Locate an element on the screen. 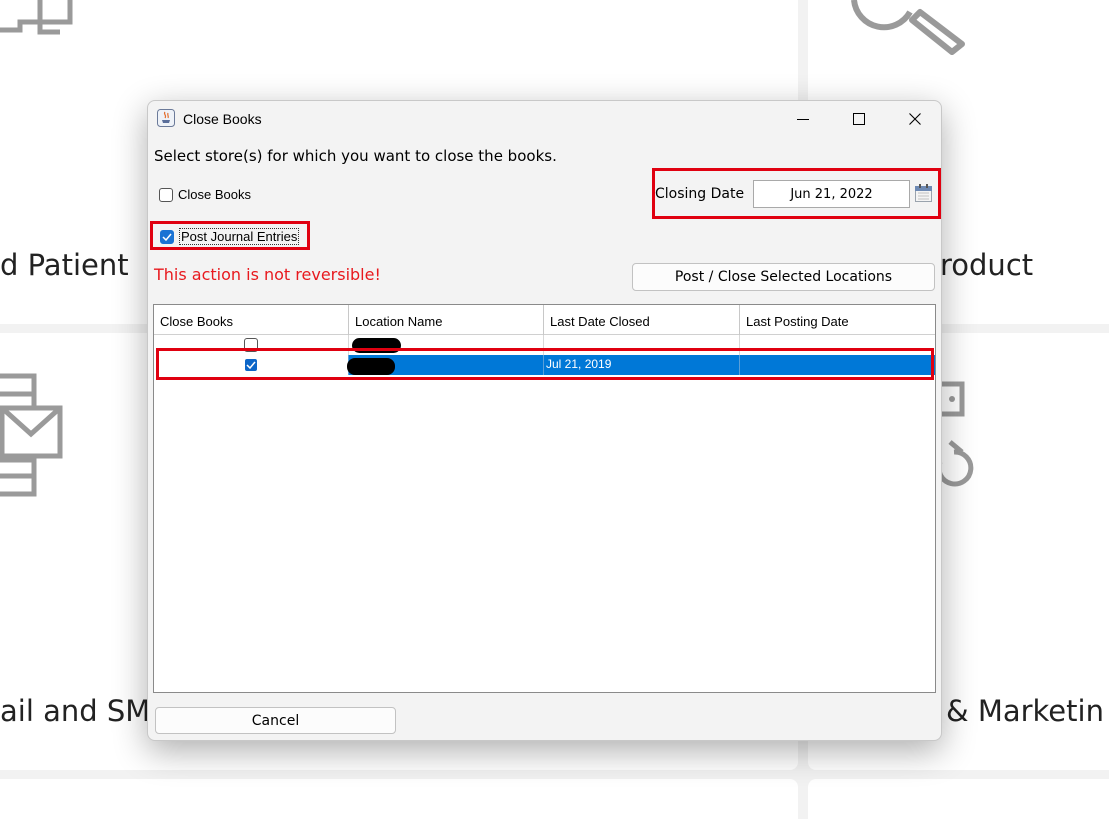 This screenshot has height=819, width=1109. close-books-checkbox-box is located at coordinates (166, 194).